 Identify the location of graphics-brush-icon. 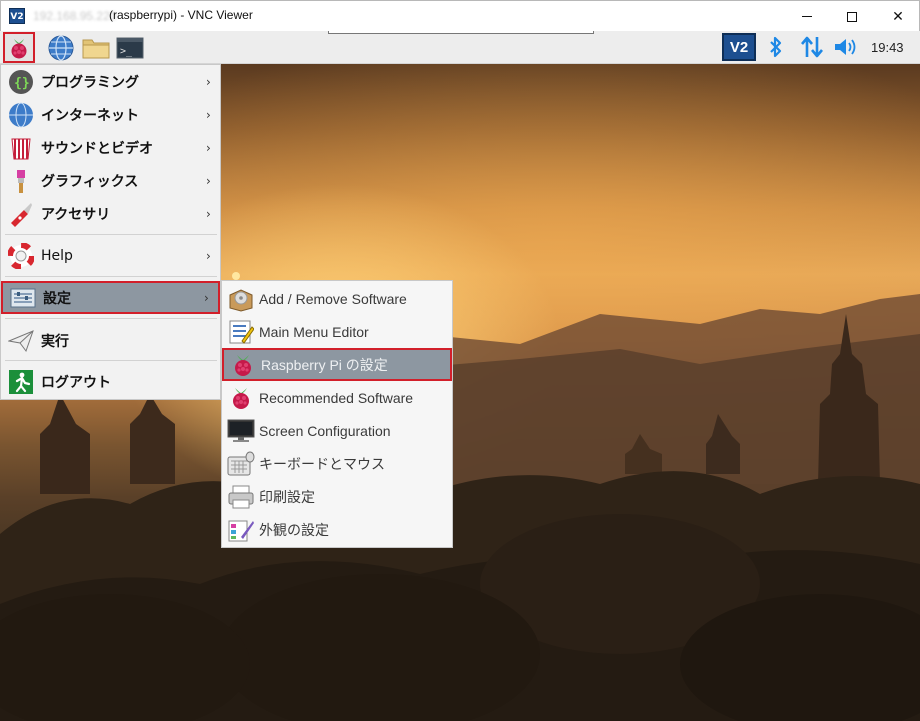
(21, 181).